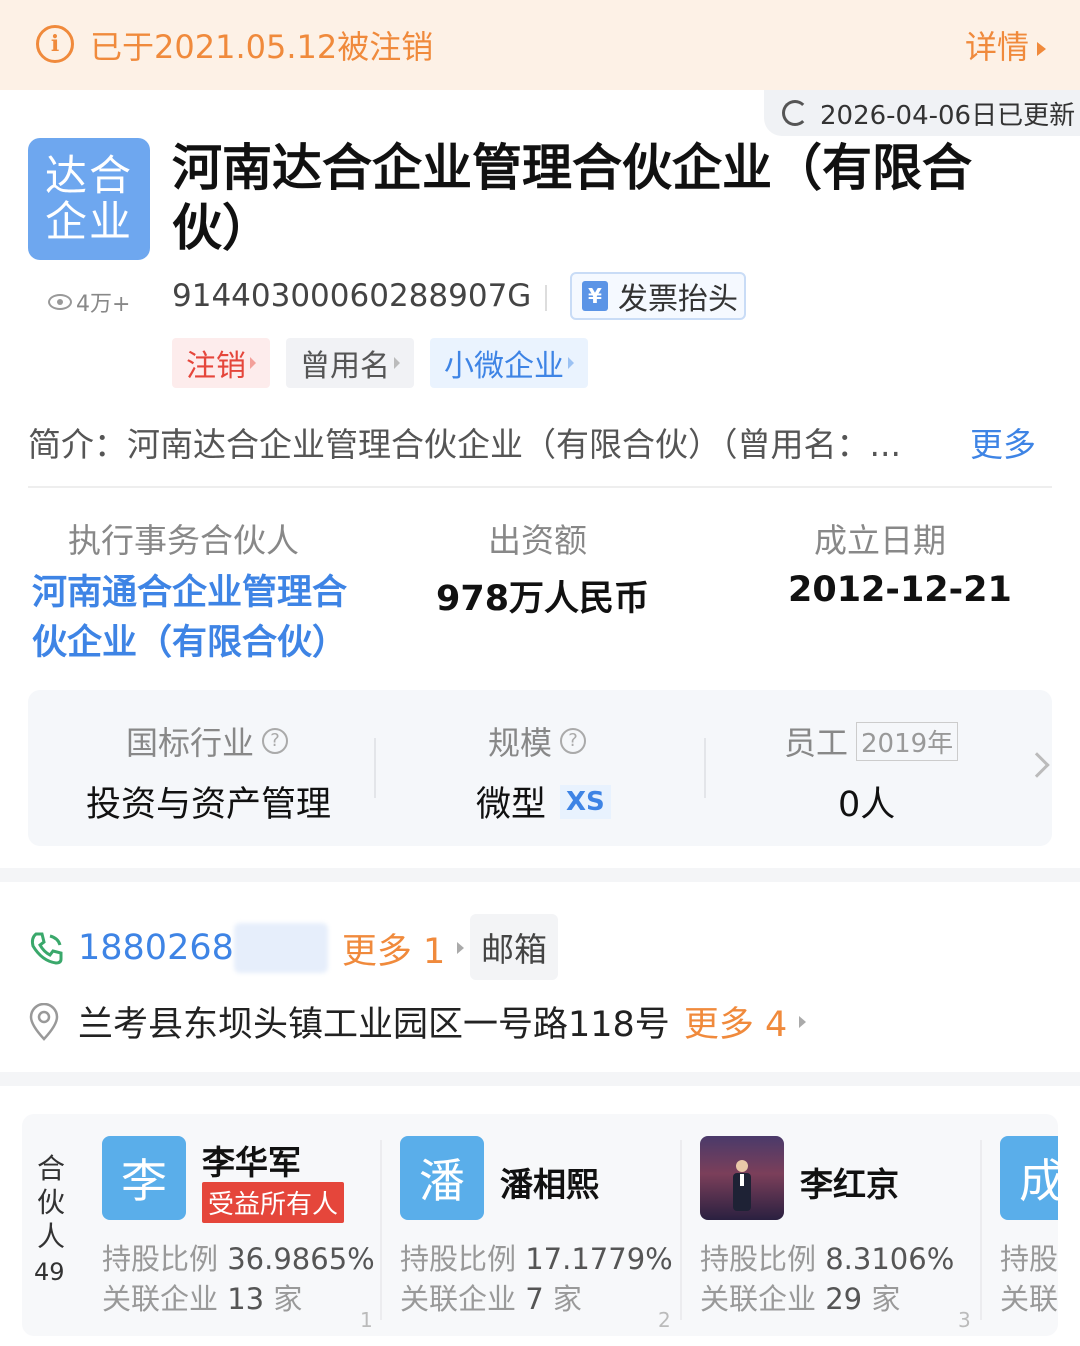  I want to click on details-label: 详情, so click(996, 47).